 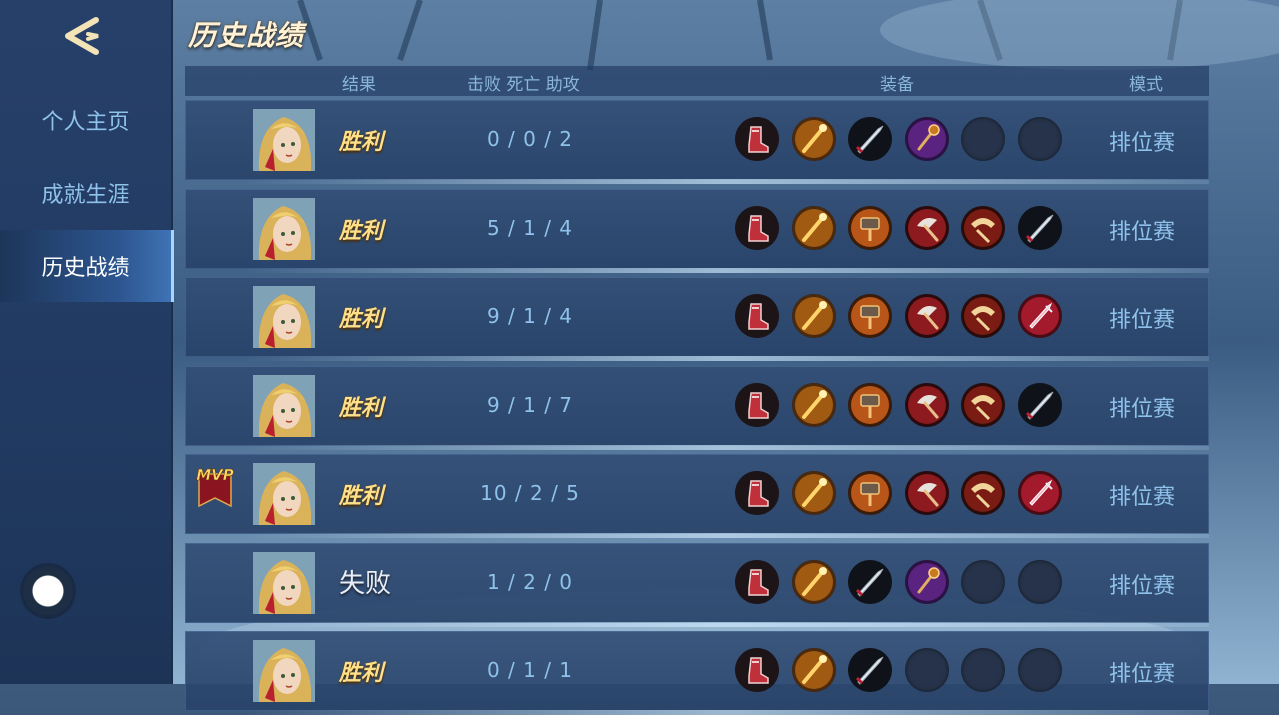 I want to click on page-title: 历史战绩, so click(x=246, y=35).